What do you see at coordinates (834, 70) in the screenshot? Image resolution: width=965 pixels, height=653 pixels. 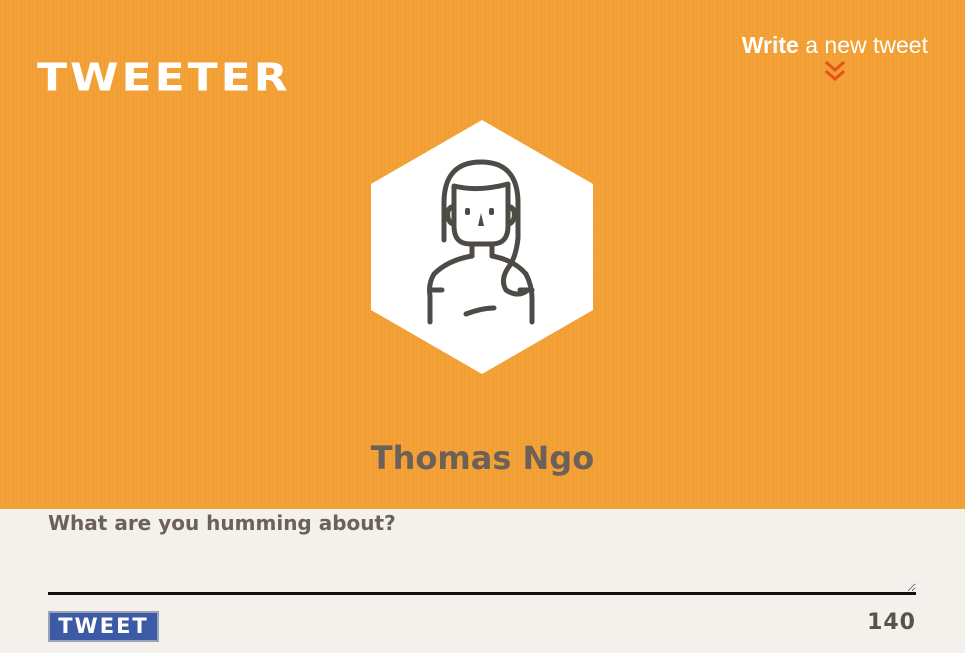 I see `double-chevron-down-icon` at bounding box center [834, 70].